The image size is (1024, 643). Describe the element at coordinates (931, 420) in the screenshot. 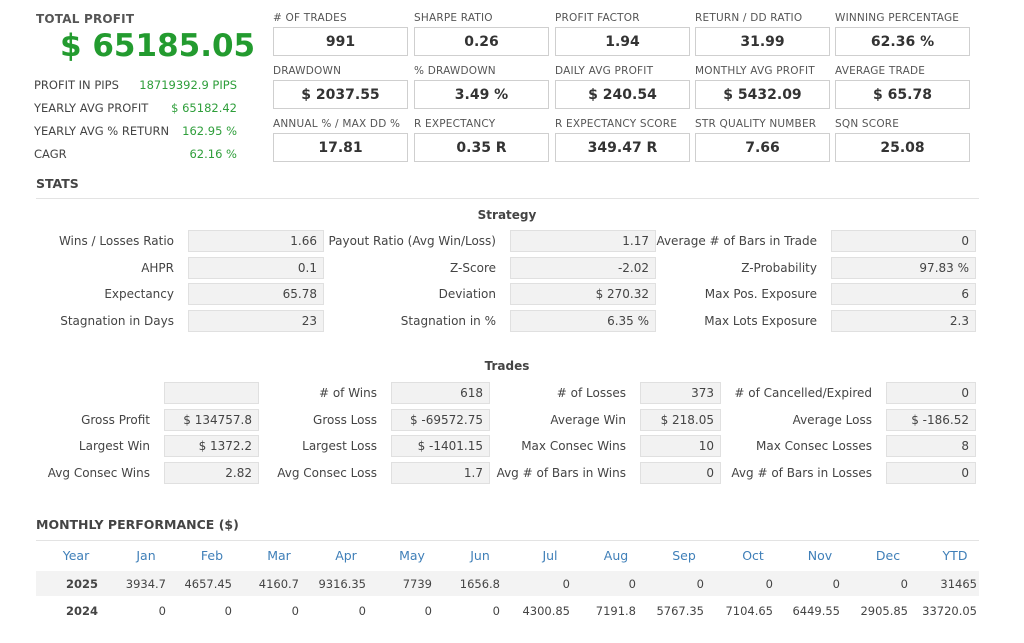

I see `trades-value: $ -186.52` at that location.